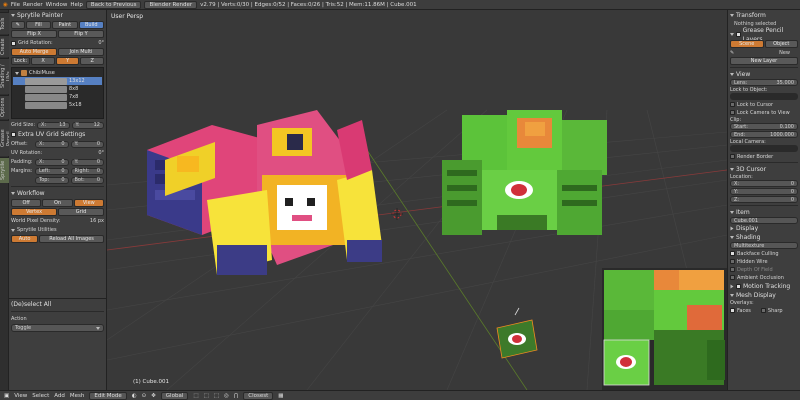 The height and width of the screenshot is (400, 800). Describe the element at coordinates (57, 134) in the screenshot. I see `extra-uv-grid-header: Extra UV Grid Settings` at that location.